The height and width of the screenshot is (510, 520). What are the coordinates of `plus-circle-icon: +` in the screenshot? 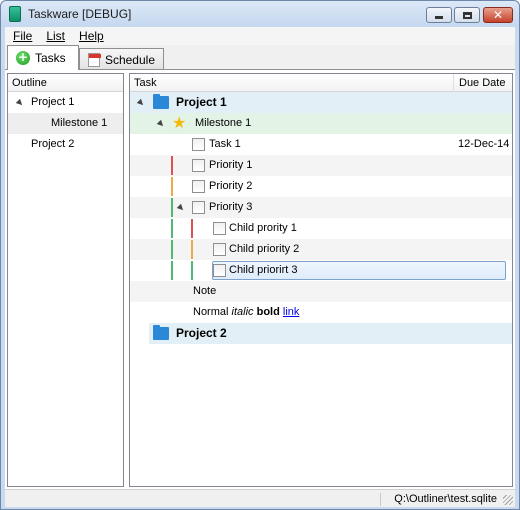 It's located at (23, 57).